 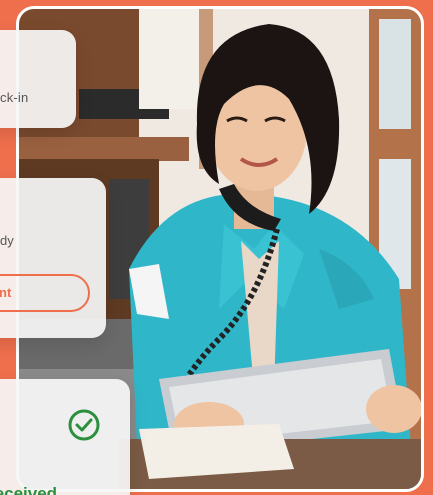 I want to click on received-card-text: t Received, so click(x=29, y=489).